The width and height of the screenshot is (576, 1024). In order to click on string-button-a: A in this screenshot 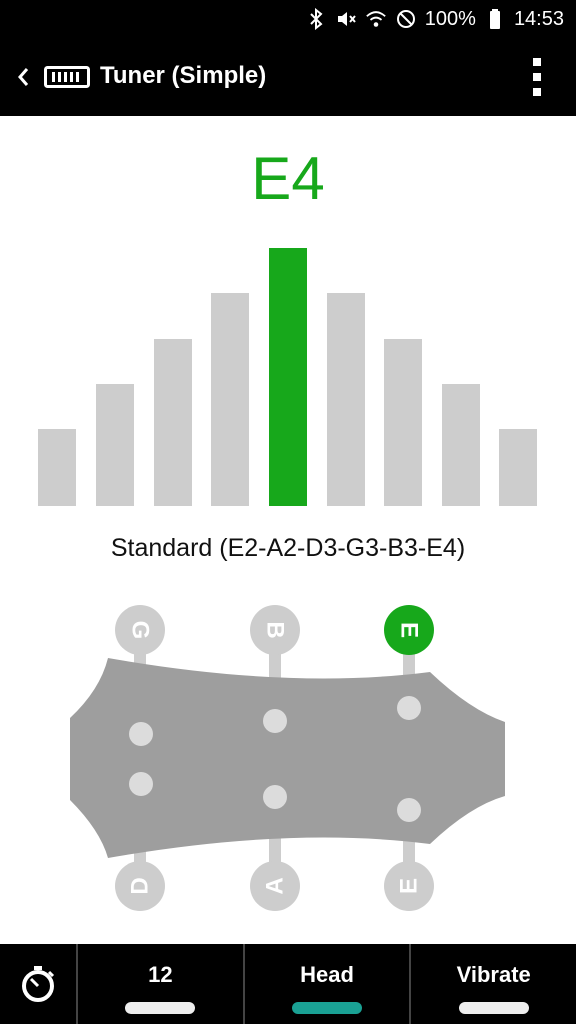, I will do `click(275, 886)`.